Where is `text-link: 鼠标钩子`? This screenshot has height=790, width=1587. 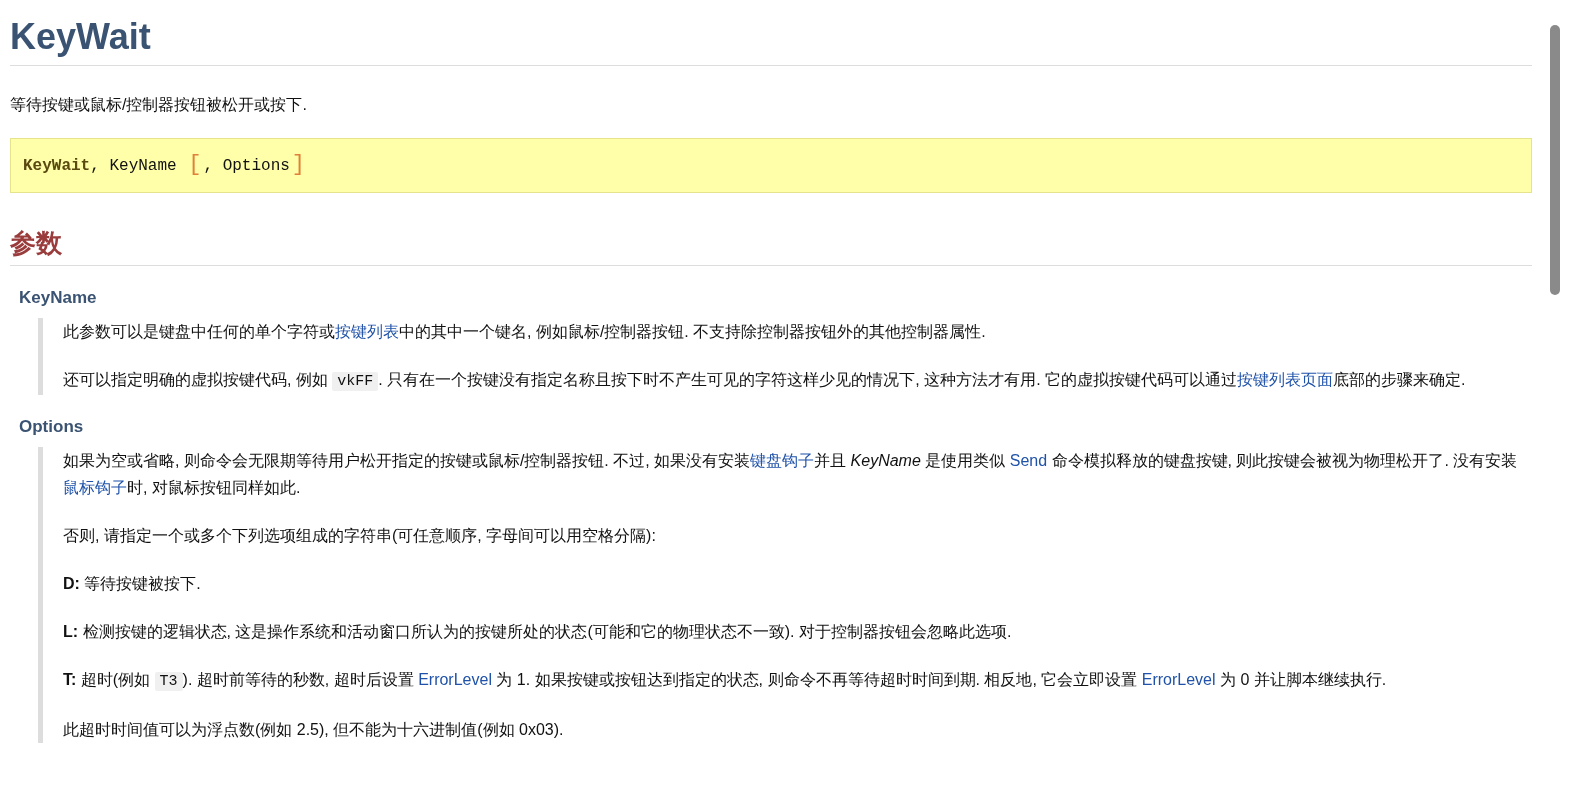
text-link: 鼠标钩子 is located at coordinates (95, 487).